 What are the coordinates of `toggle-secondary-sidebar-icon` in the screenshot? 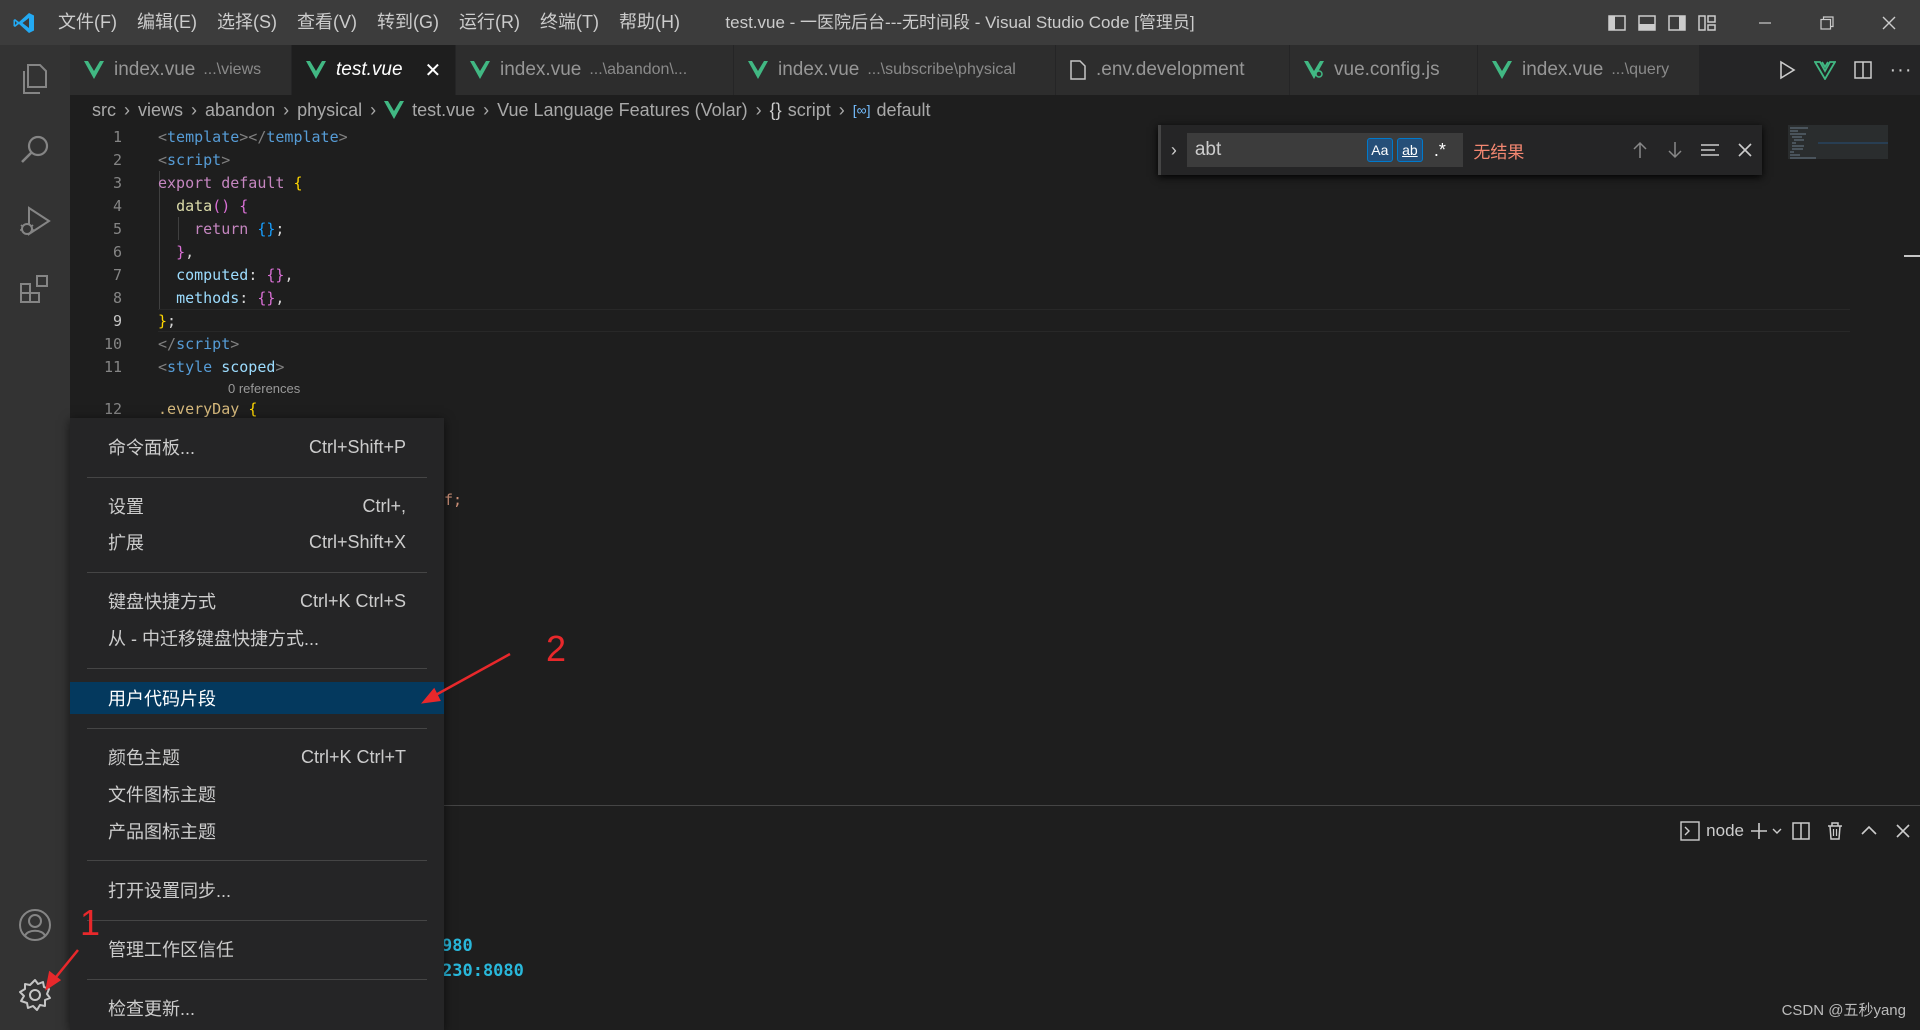 It's located at (1677, 22).